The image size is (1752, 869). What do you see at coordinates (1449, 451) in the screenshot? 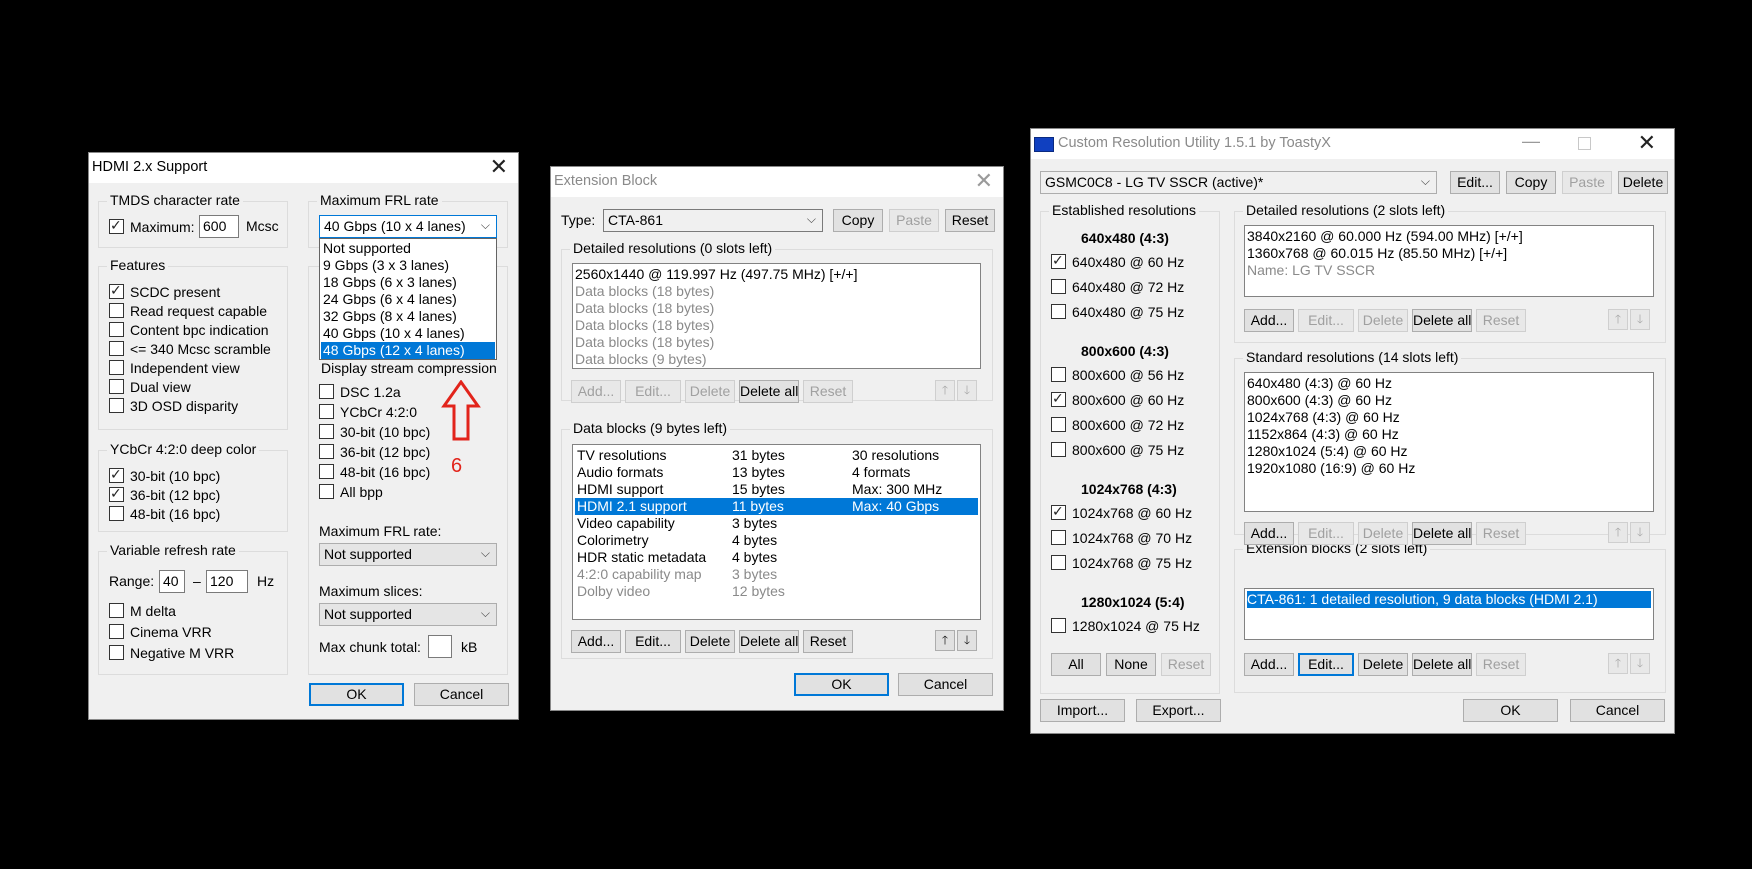
I see `list-item: 1280x1024 (5:4) @ 60 Hz` at bounding box center [1449, 451].